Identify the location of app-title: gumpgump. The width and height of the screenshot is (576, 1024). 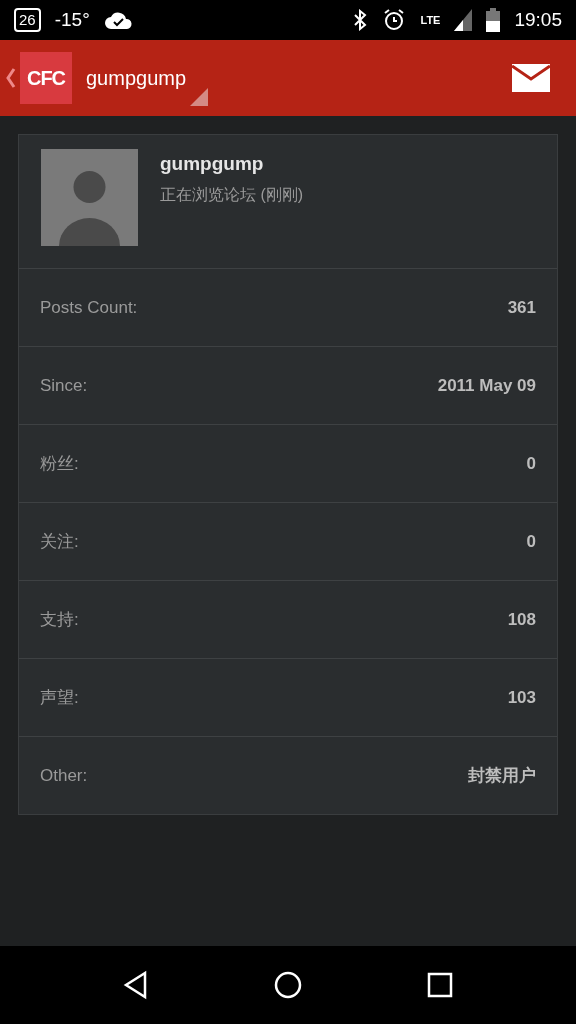
(136, 78).